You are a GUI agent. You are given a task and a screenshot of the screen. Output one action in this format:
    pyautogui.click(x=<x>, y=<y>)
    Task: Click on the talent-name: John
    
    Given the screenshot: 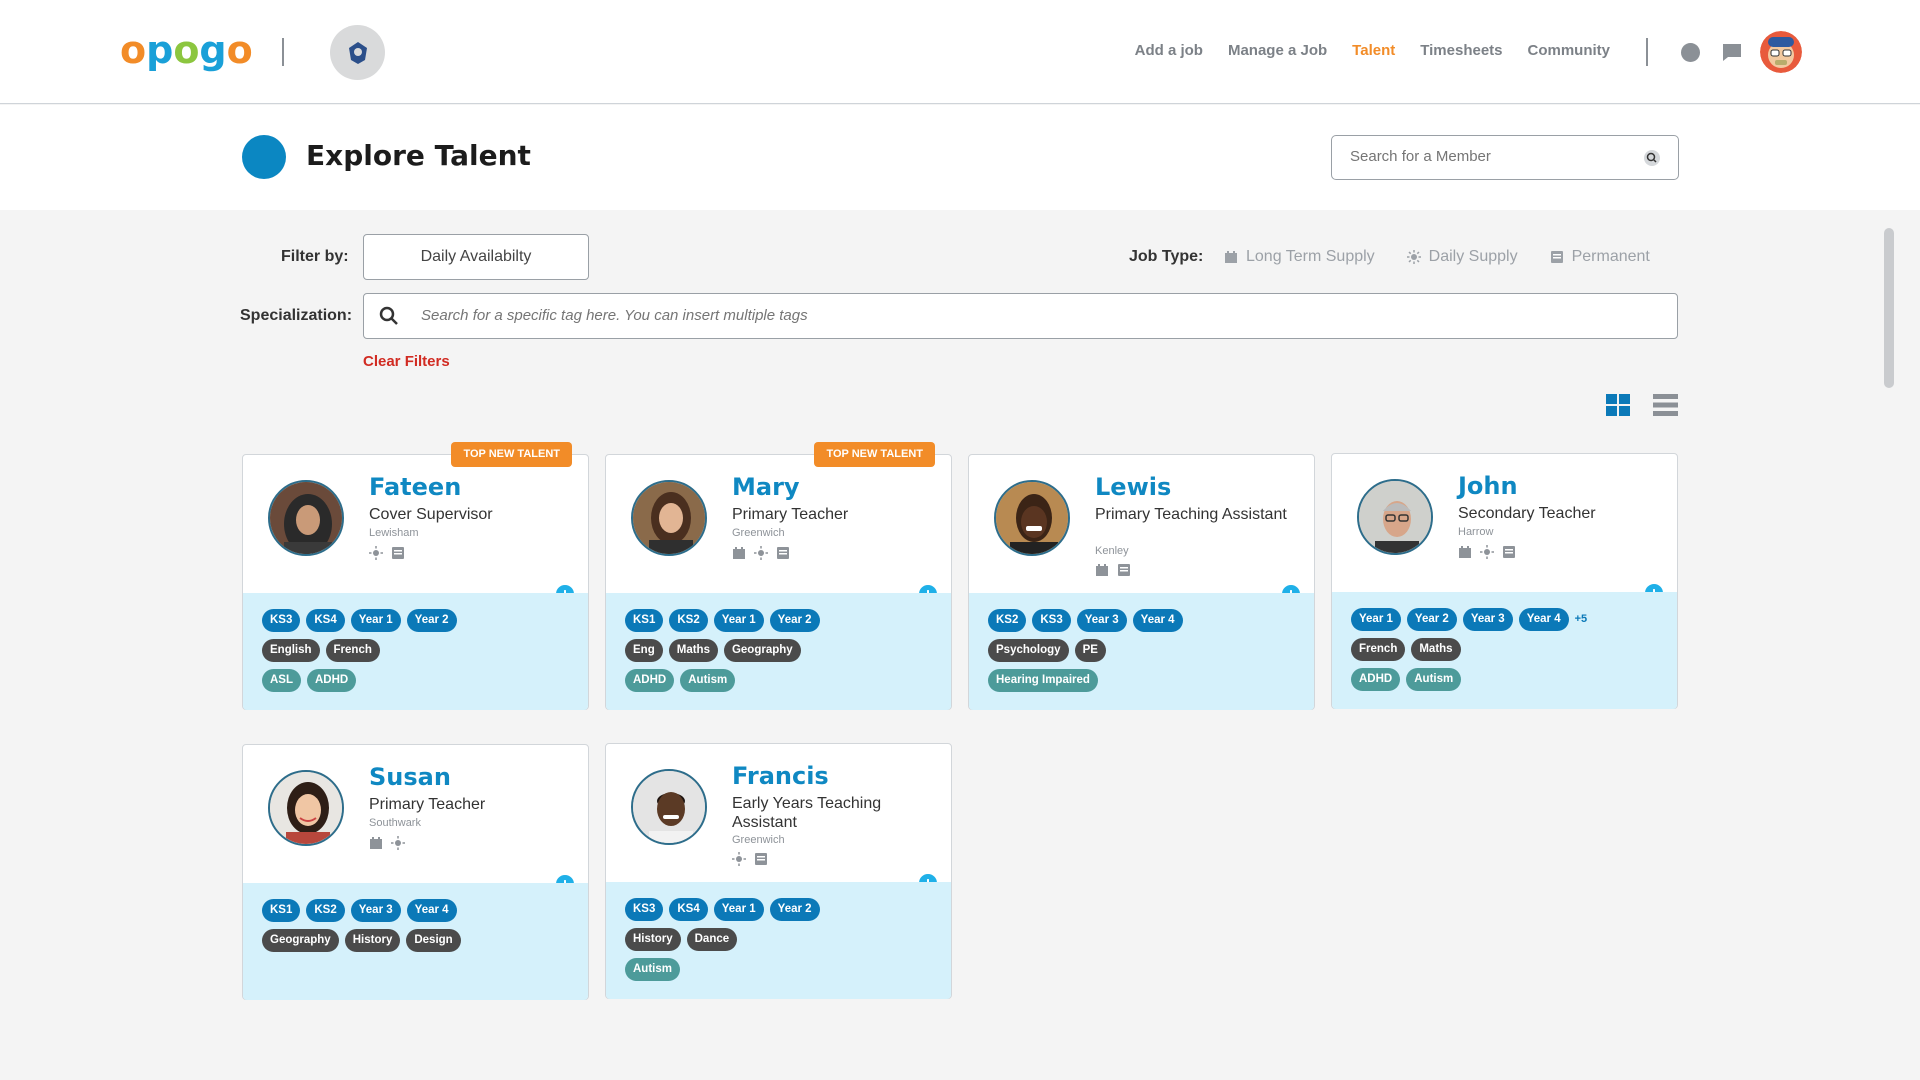 What is the action you would take?
    pyautogui.click(x=1488, y=486)
    